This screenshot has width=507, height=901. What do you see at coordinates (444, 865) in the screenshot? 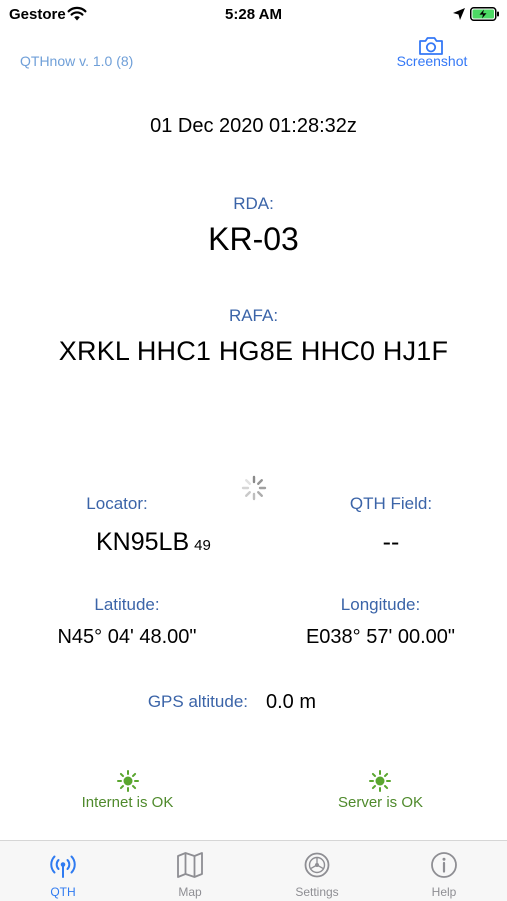
I see `info-icon` at bounding box center [444, 865].